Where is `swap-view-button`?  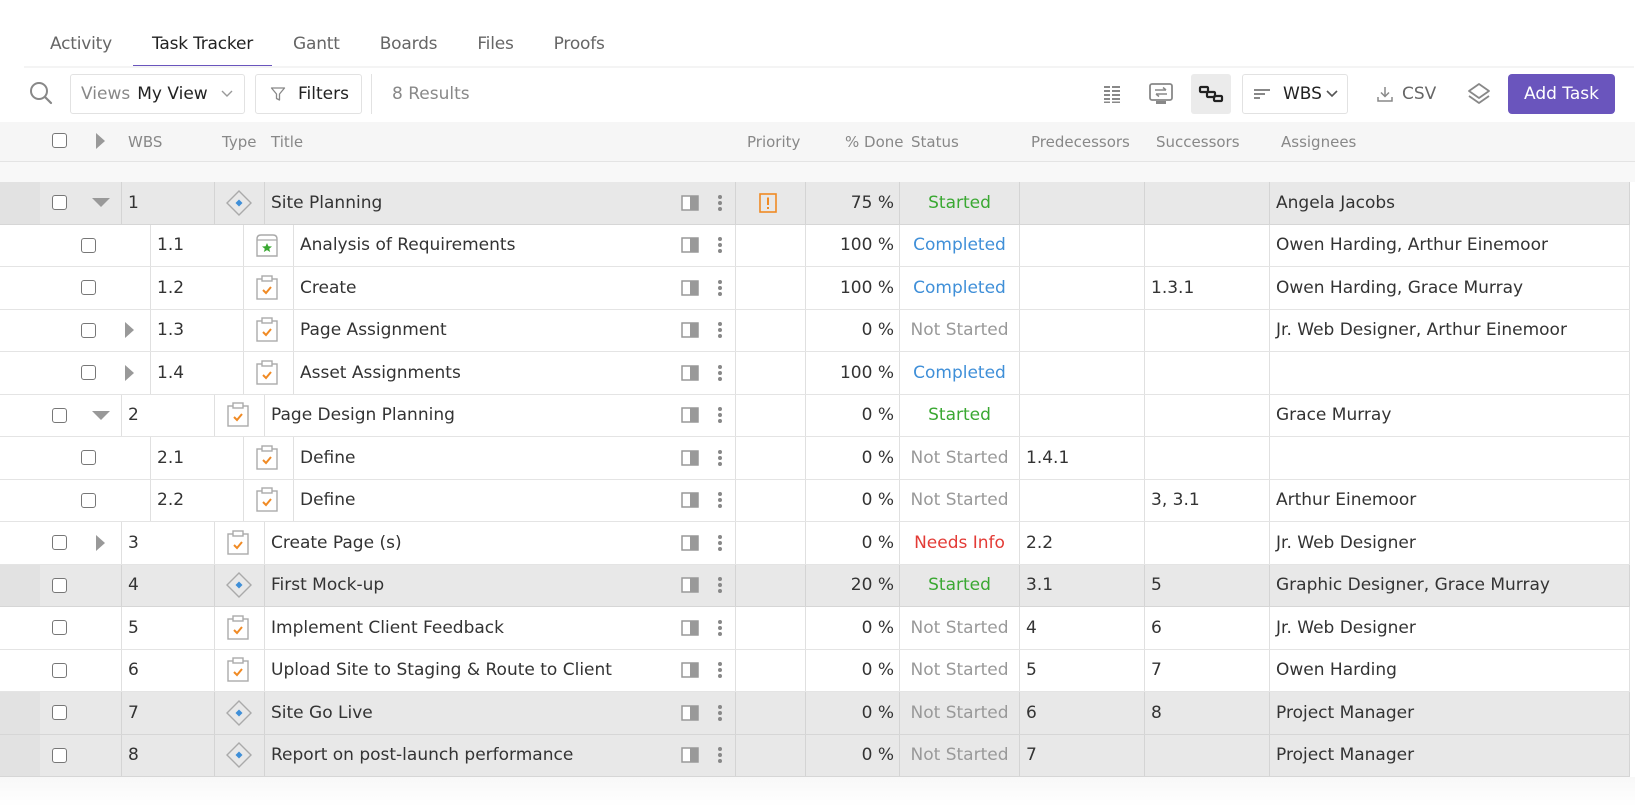 swap-view-button is located at coordinates (1161, 94).